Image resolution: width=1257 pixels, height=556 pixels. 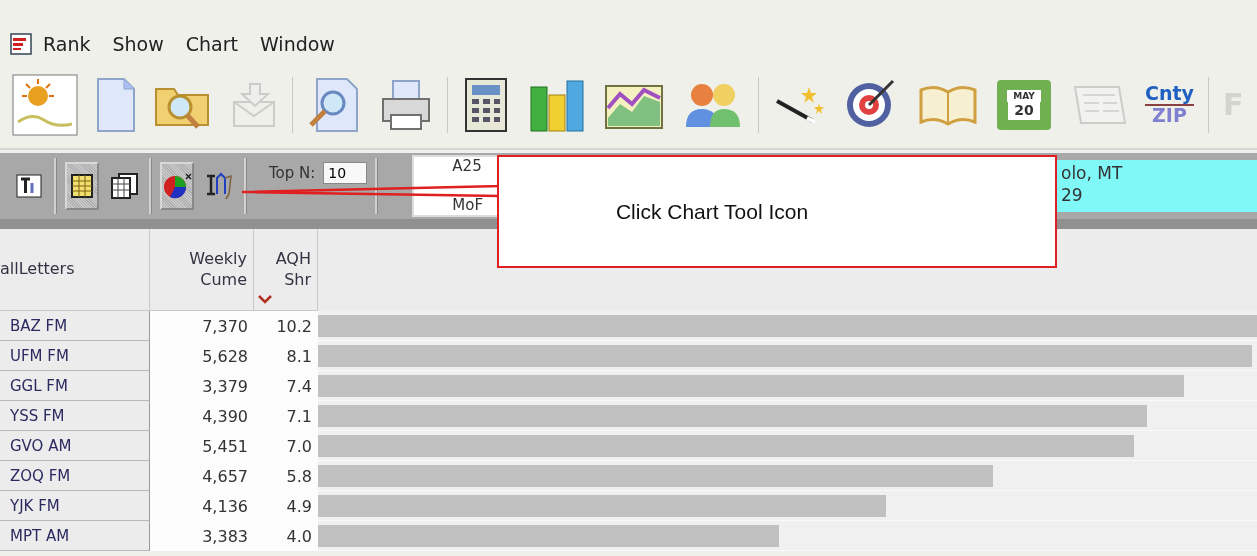 What do you see at coordinates (211, 44) in the screenshot?
I see `menu-item: Chart` at bounding box center [211, 44].